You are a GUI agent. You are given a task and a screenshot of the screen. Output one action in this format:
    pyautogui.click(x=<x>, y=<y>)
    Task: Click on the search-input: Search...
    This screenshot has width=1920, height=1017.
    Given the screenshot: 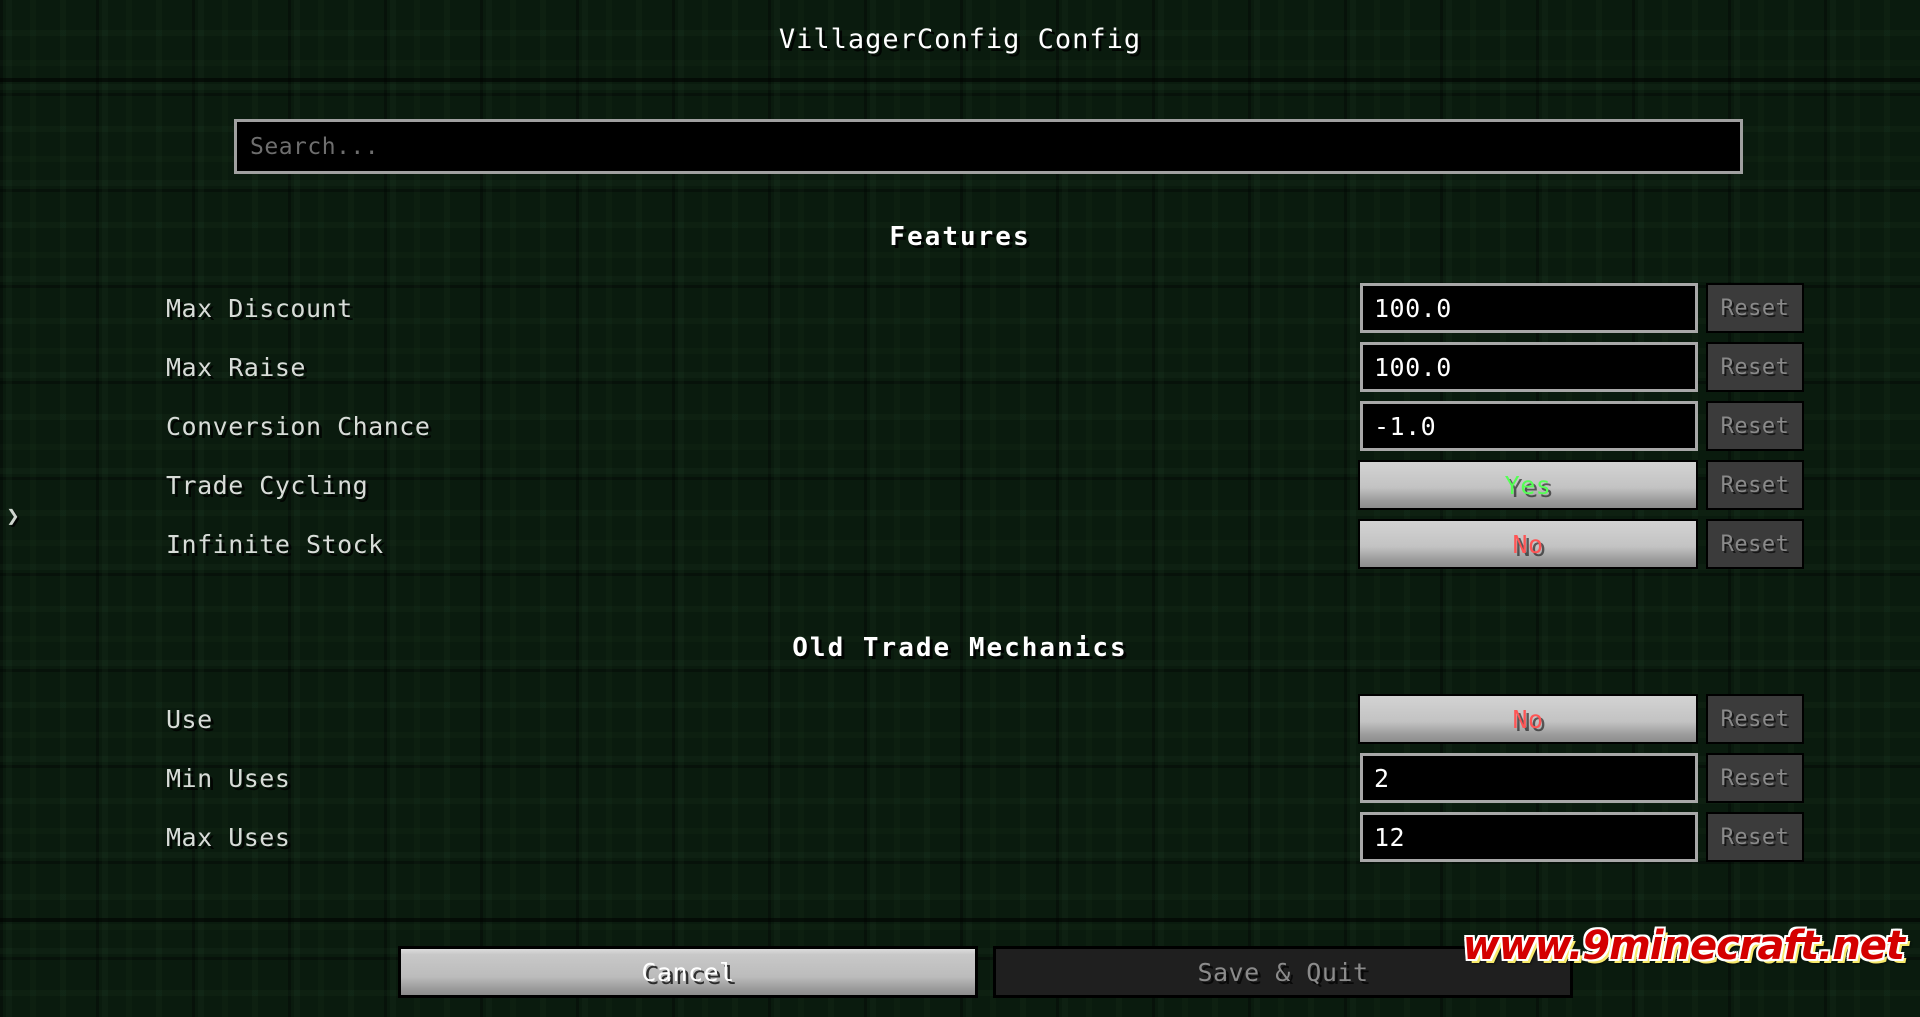 What is the action you would take?
    pyautogui.click(x=988, y=146)
    